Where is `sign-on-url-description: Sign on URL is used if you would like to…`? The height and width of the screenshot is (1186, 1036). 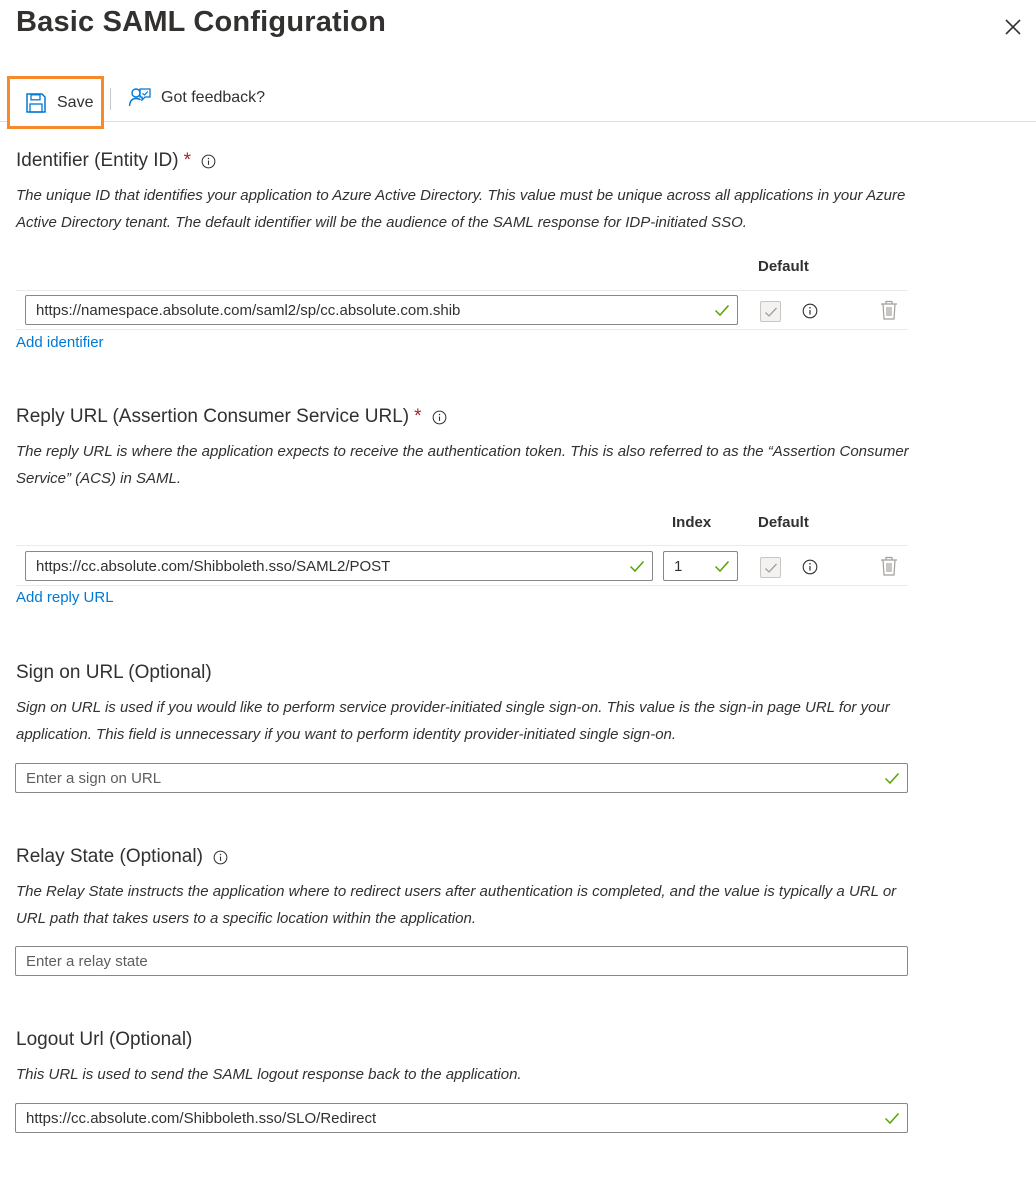
sign-on-url-description: Sign on URL is used if you would like to… is located at coordinates (453, 721).